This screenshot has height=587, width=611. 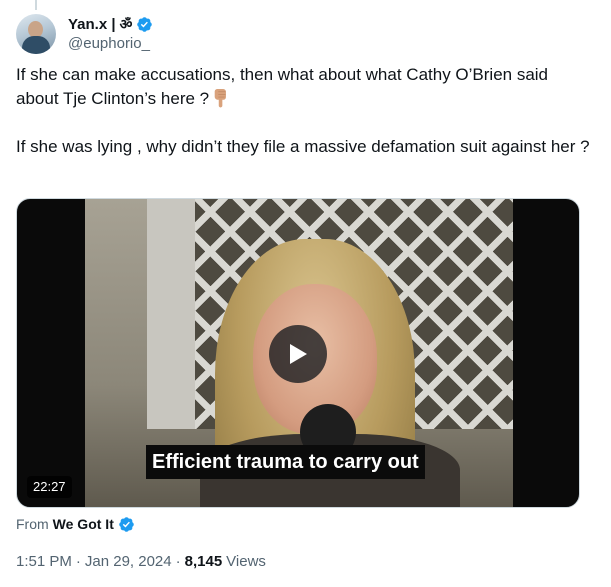 What do you see at coordinates (220, 98) in the screenshot?
I see `backhand-index-pointing-down-icon` at bounding box center [220, 98].